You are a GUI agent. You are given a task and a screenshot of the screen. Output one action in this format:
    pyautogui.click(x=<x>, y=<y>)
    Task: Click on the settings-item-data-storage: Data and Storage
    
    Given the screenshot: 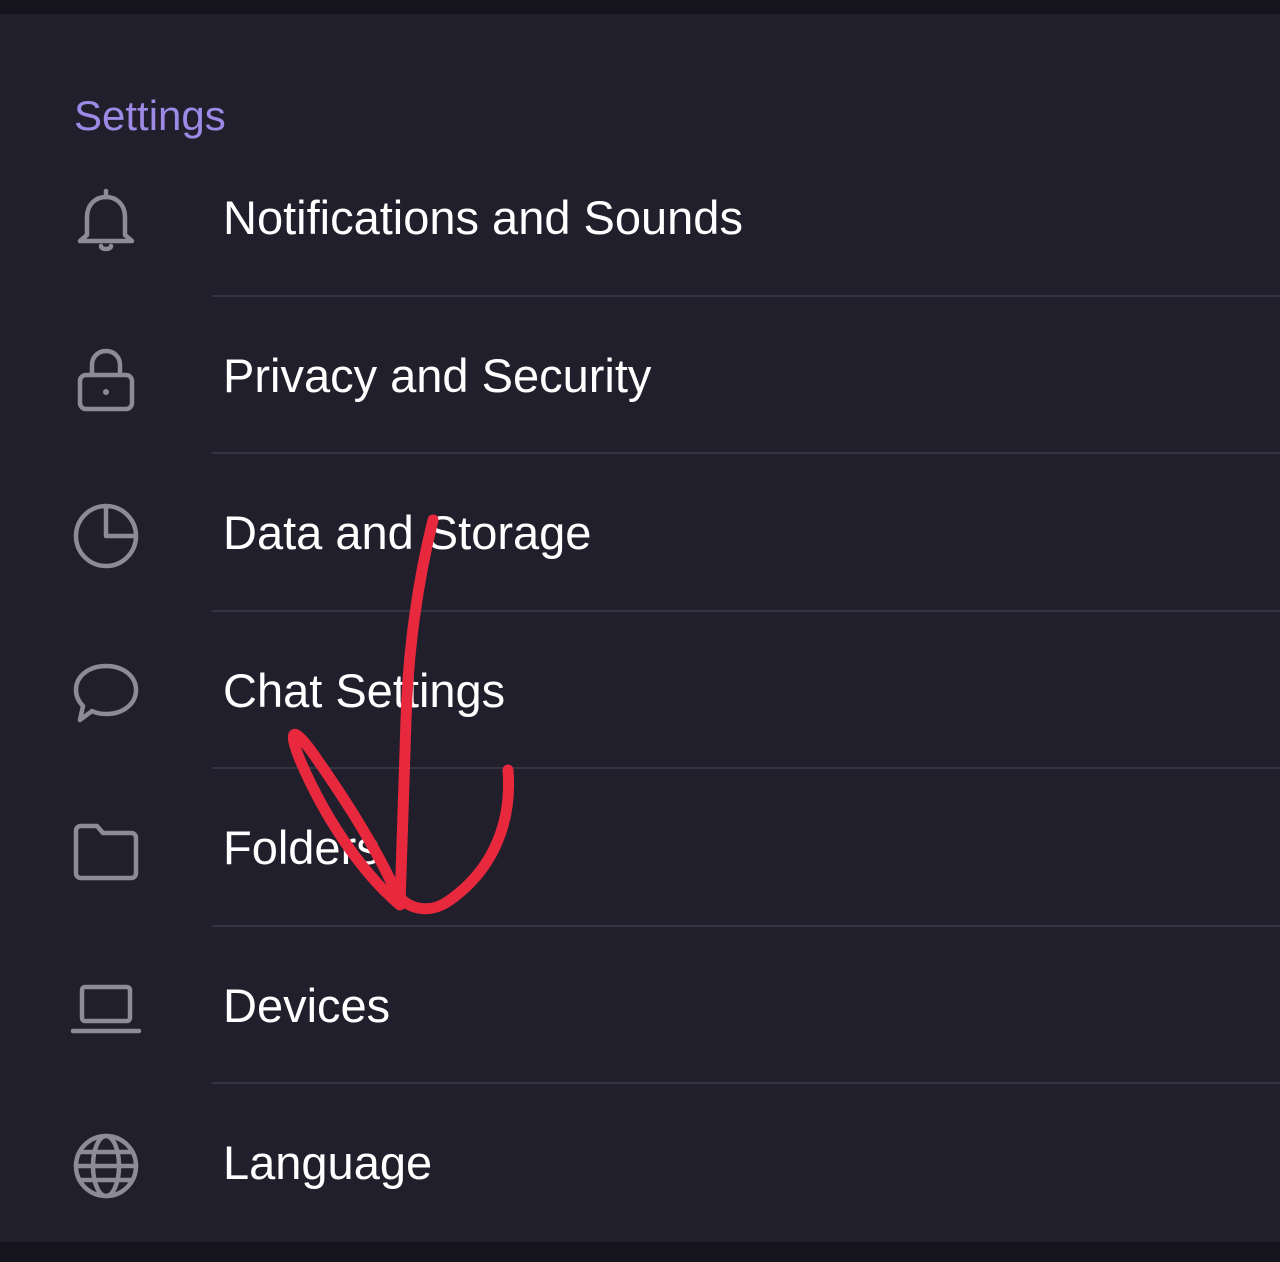 What is the action you would take?
    pyautogui.click(x=640, y=533)
    